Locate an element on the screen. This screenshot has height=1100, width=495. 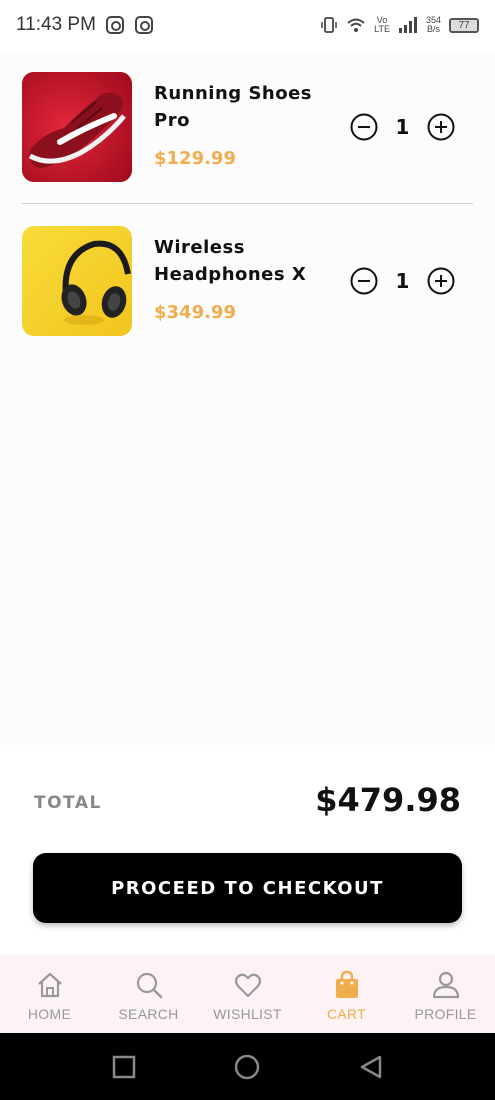
home-system-button is located at coordinates (247, 1067).